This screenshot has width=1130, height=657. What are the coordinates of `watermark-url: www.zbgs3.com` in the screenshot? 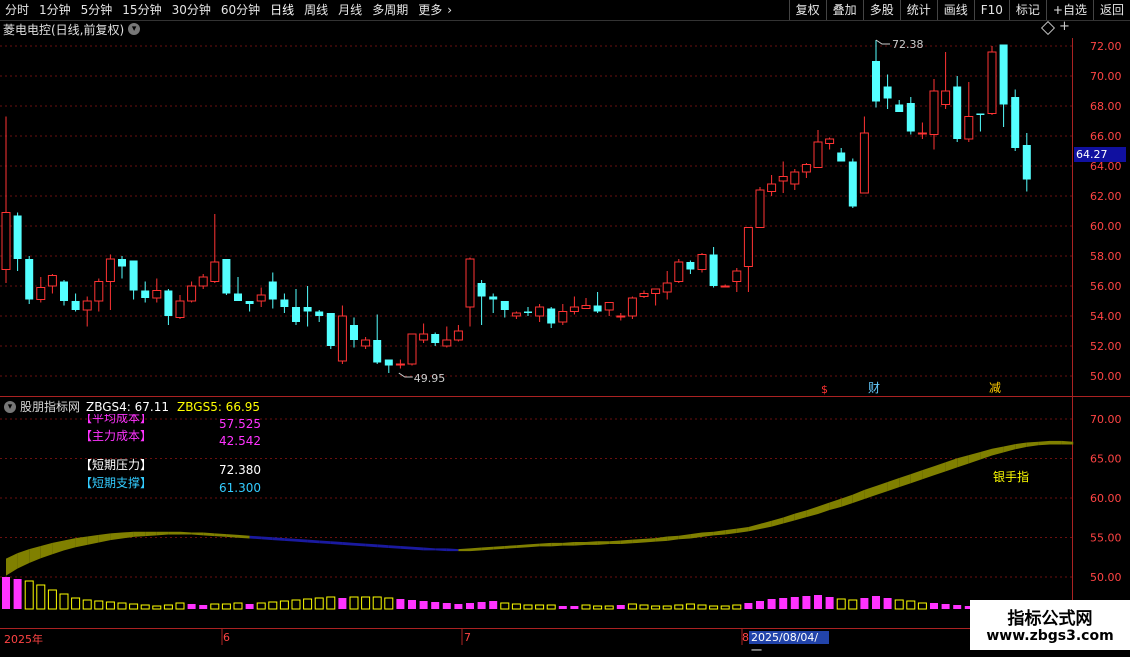 It's located at (1050, 636).